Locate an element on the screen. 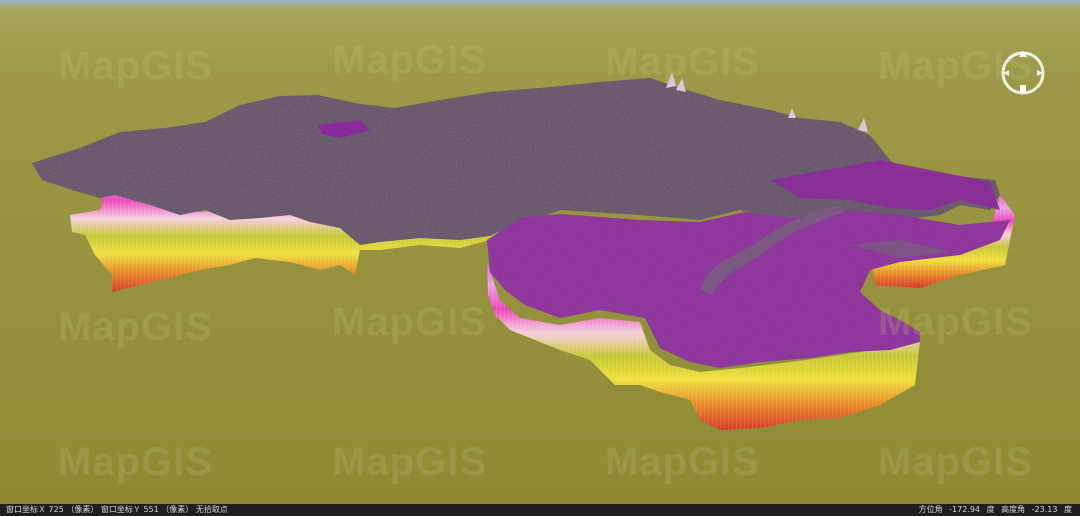 This screenshot has width=1080, height=516. status-orientation: 方位角 -172.94 度 高度角 -23.13 度 is located at coordinates (993, 510).